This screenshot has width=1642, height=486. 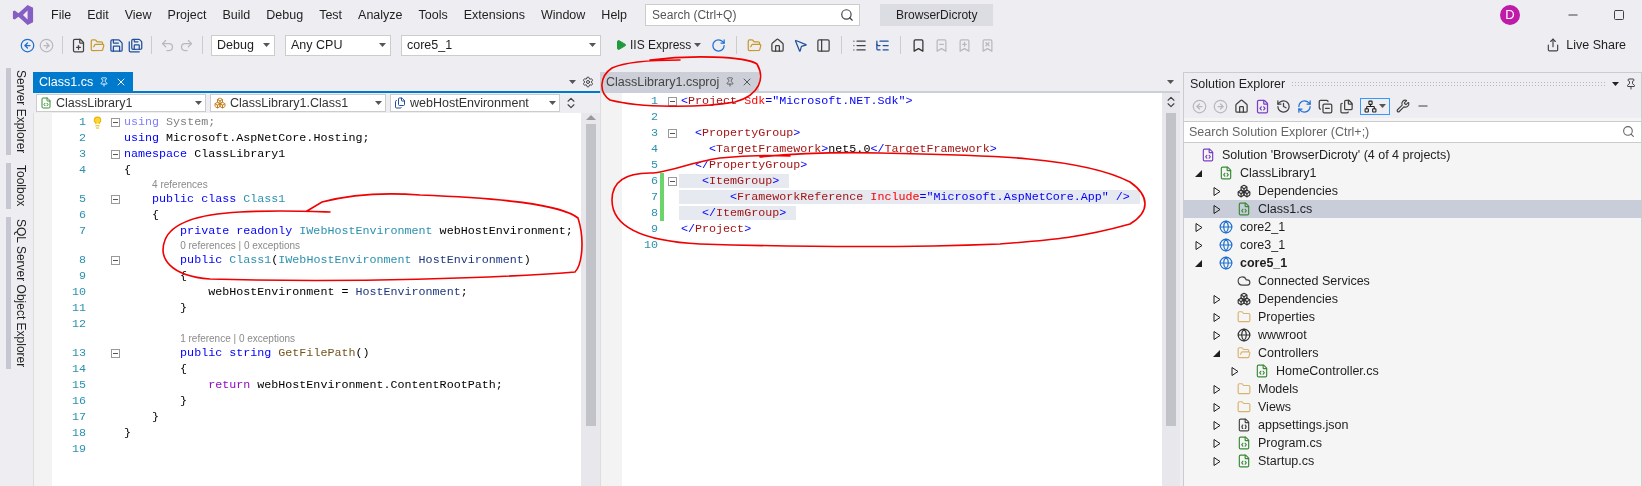 What do you see at coordinates (1412, 281) in the screenshot?
I see `tree-item: Connected Services` at bounding box center [1412, 281].